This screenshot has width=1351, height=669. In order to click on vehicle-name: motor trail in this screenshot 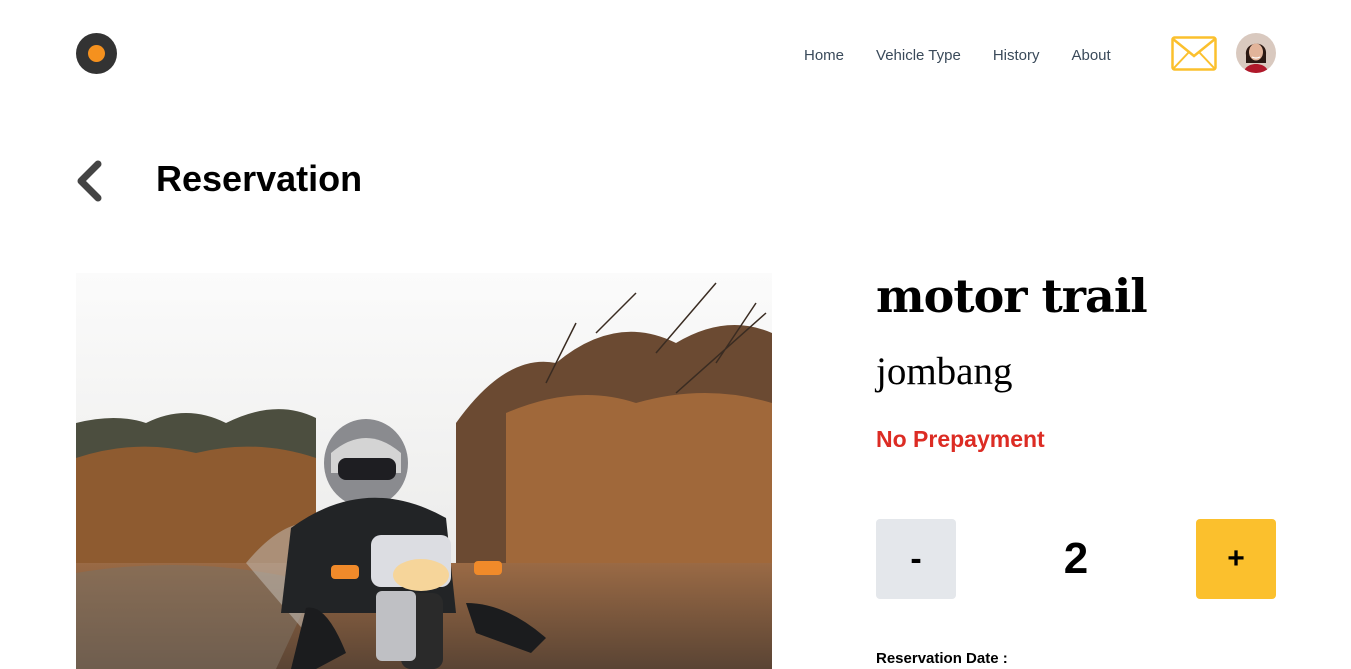, I will do `click(1012, 296)`.